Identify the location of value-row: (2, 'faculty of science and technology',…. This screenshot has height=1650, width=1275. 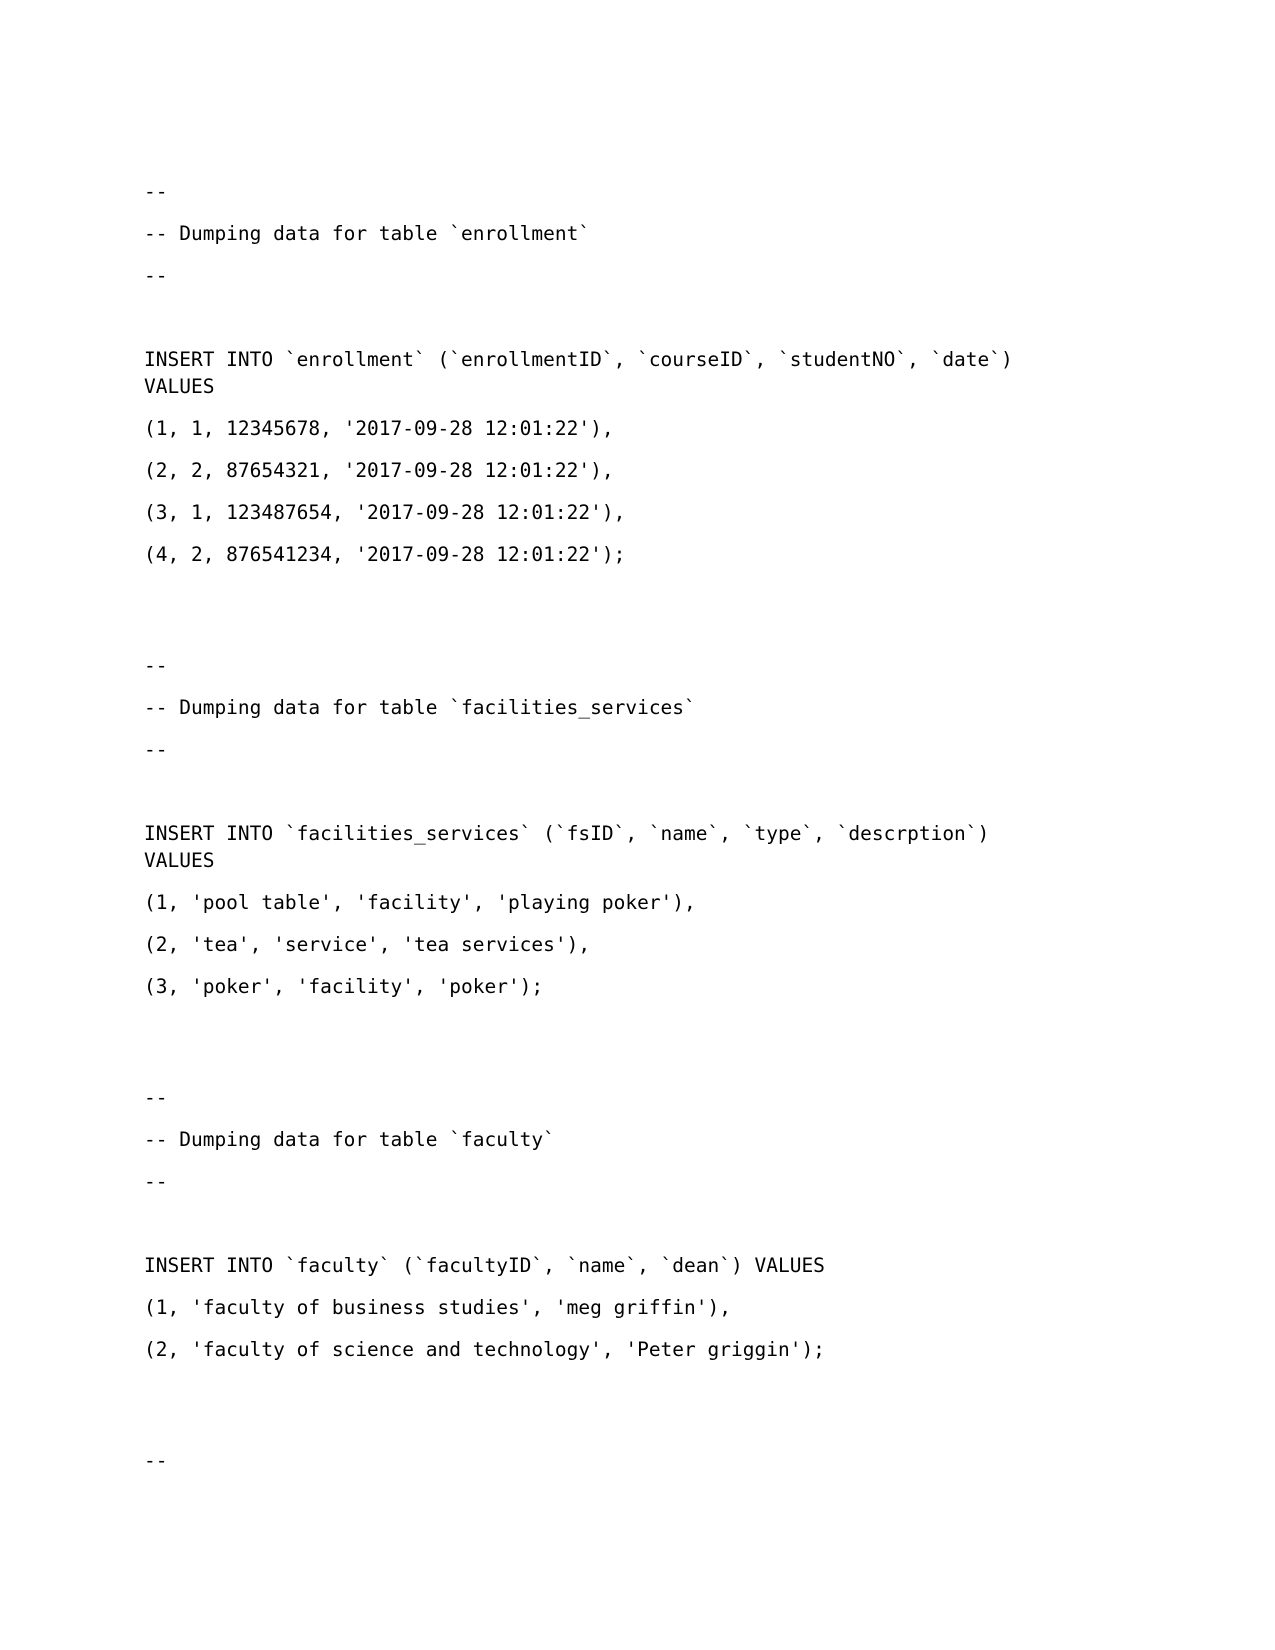
(484, 1349).